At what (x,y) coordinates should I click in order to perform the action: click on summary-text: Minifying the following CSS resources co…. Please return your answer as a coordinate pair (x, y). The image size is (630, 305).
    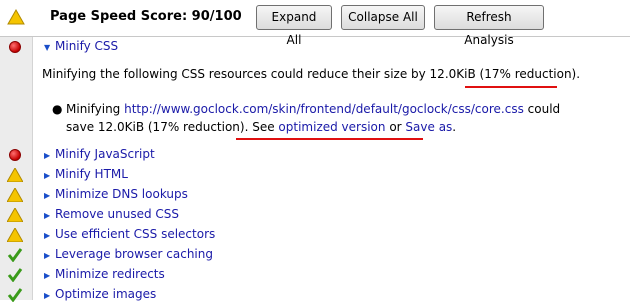
    Looking at the image, I should click on (261, 74).